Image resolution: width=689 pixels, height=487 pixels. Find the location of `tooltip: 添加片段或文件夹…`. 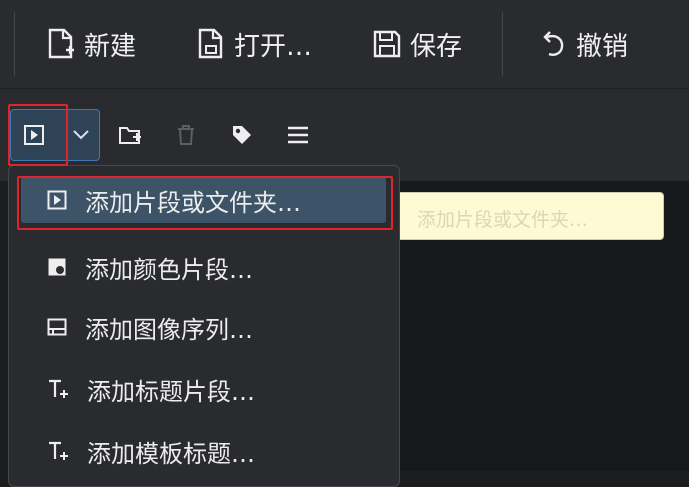

tooltip: 添加片段或文件夹… is located at coordinates (525, 216).